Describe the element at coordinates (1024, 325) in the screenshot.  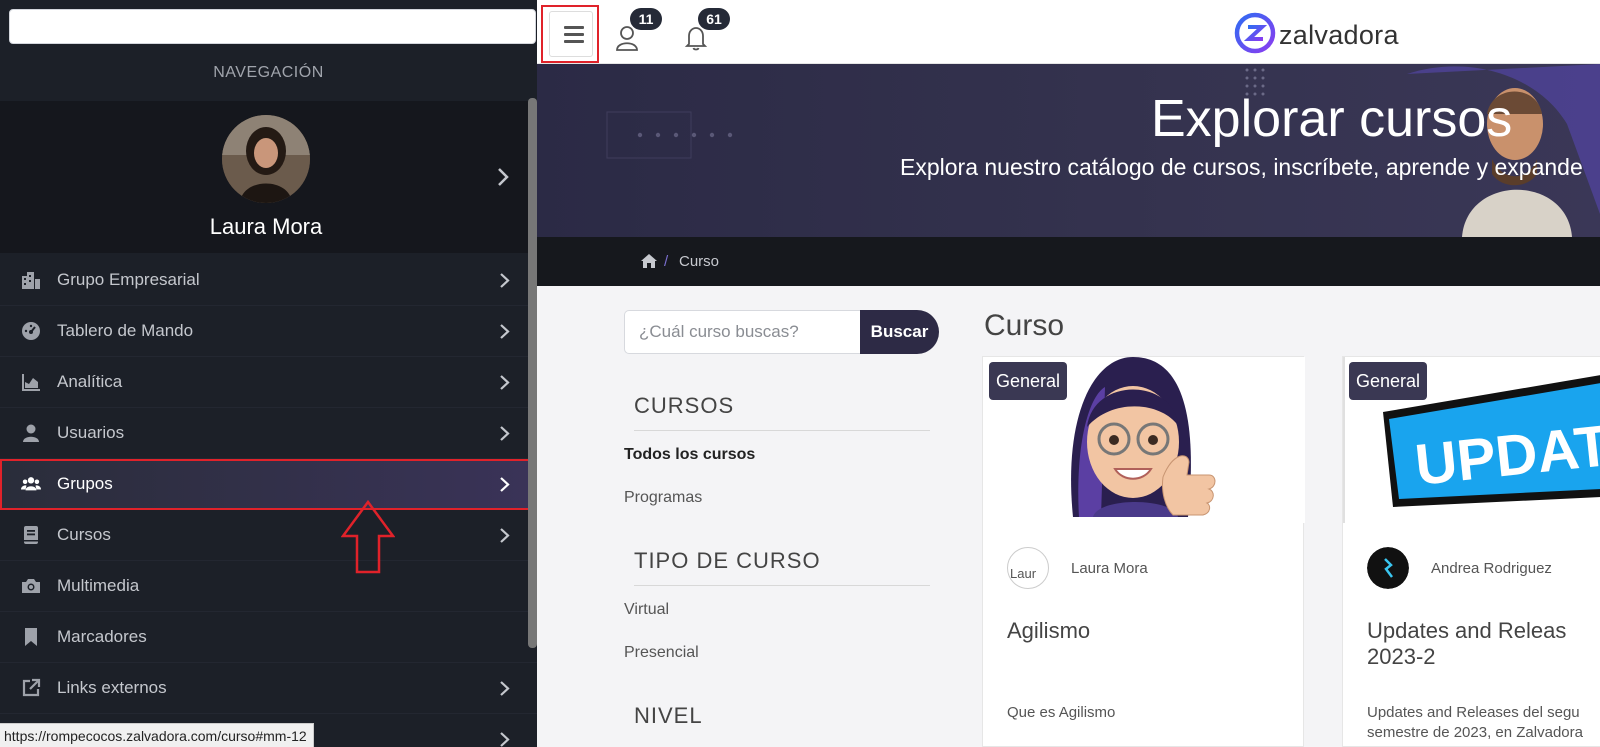
I see `page-title: Curso` at that location.